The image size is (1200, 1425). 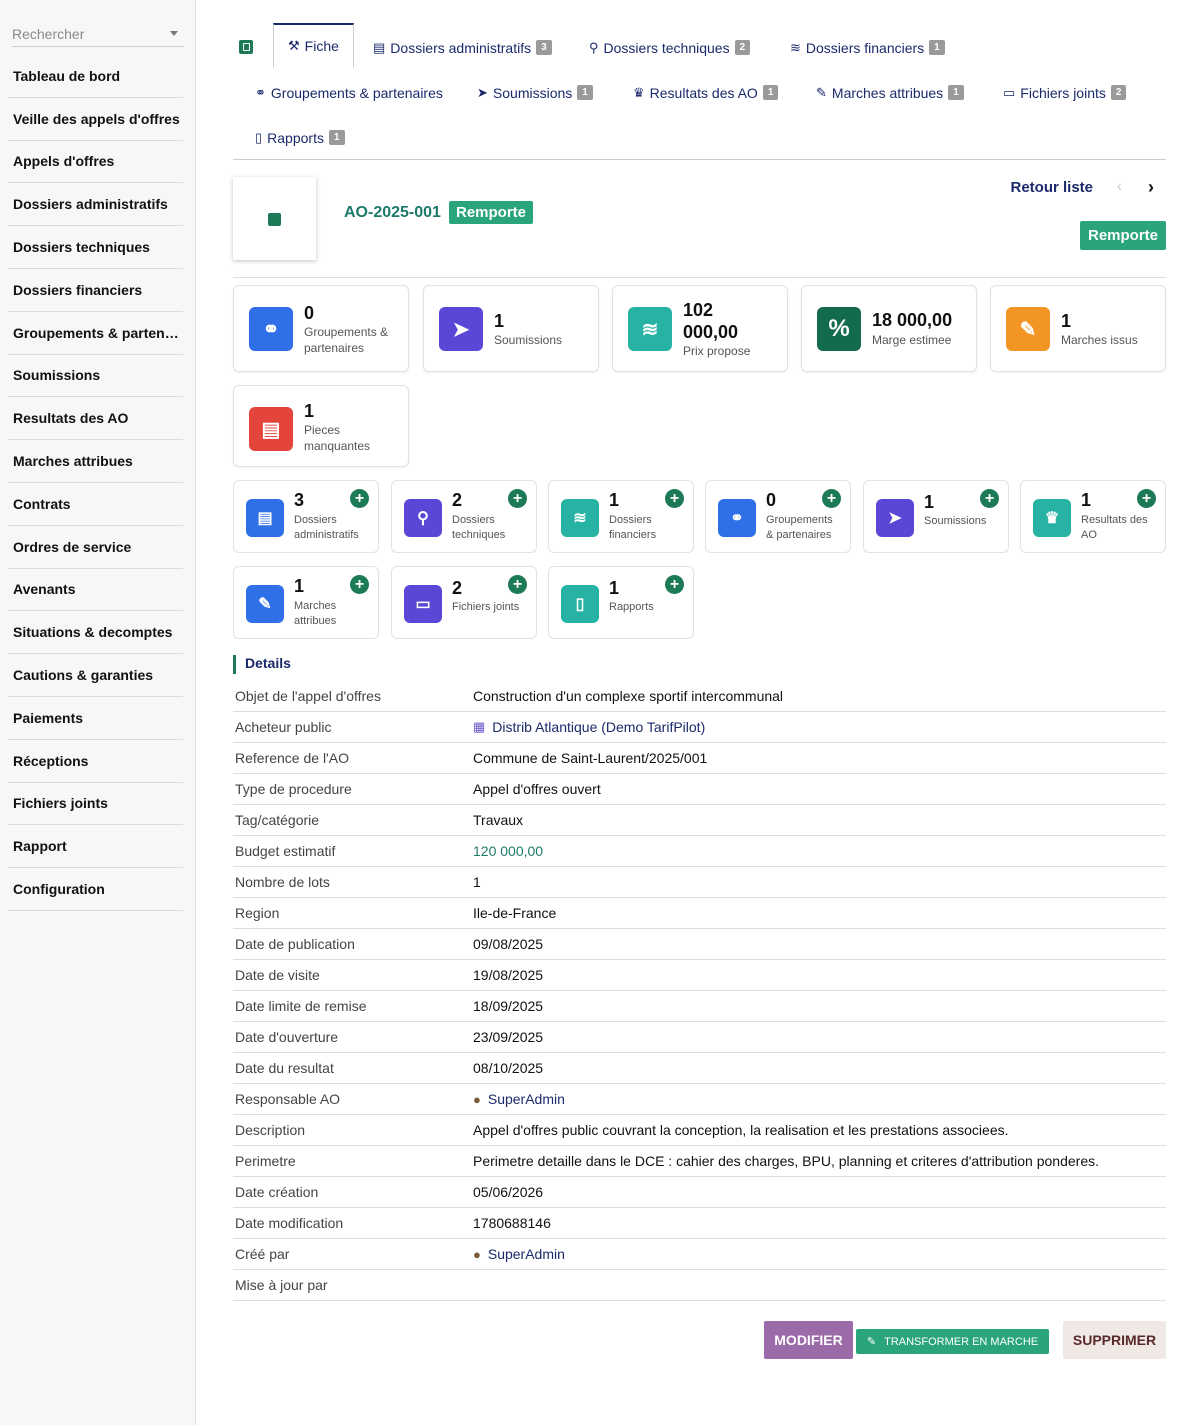 What do you see at coordinates (580, 604) in the screenshot?
I see `file-icon: ▯` at bounding box center [580, 604].